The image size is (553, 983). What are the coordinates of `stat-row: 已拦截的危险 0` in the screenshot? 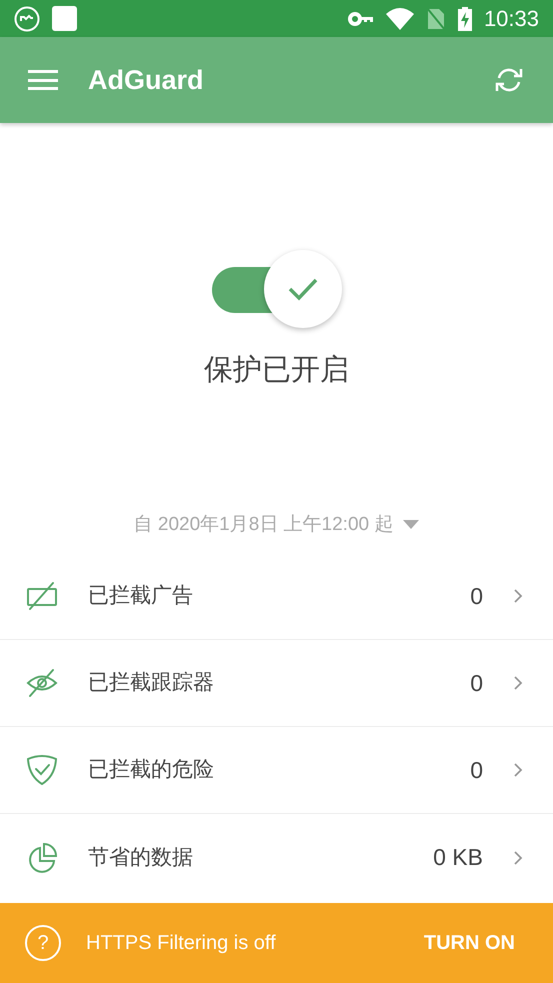 It's located at (276, 770).